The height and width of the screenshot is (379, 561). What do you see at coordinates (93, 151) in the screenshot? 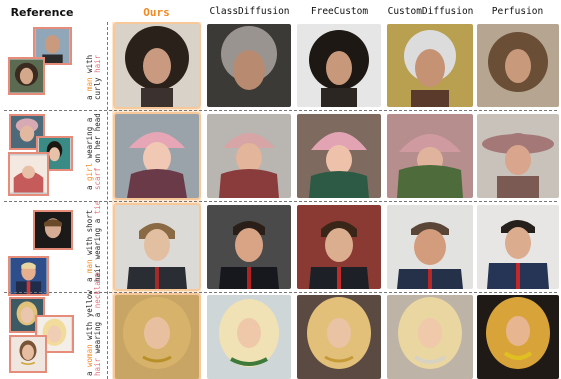
I see `prompt-row-2: a girl wearing a scarf on her head` at bounding box center [93, 151].